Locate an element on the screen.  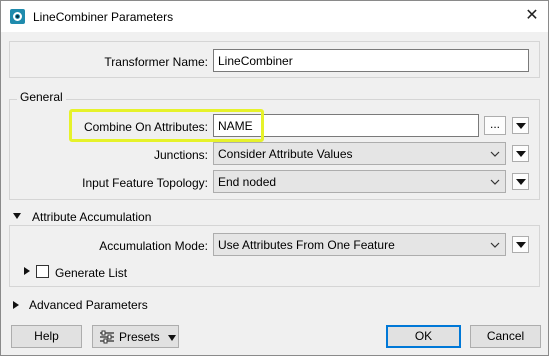
accumulation-mode-value: Use Attributes From One Feature is located at coordinates (306, 245).